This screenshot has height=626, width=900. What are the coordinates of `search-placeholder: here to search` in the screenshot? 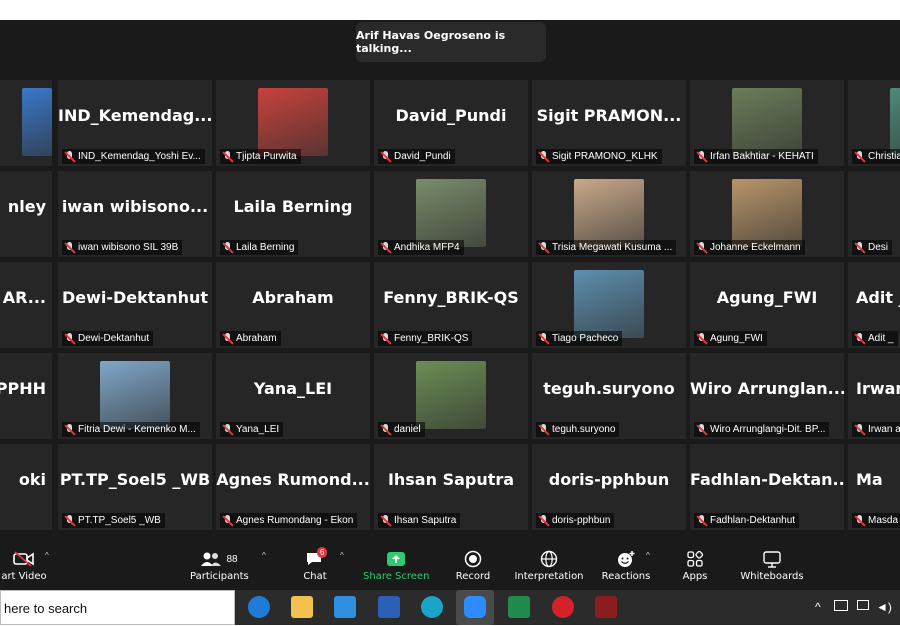 It's located at (46, 608).